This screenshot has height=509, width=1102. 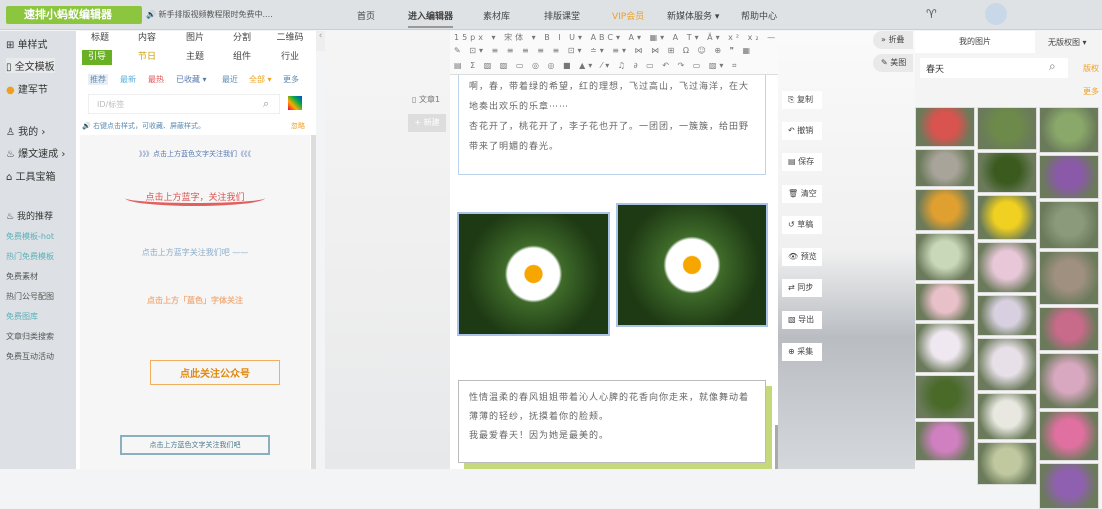 I want to click on style-item: 点此关注公众号, so click(x=215, y=372).